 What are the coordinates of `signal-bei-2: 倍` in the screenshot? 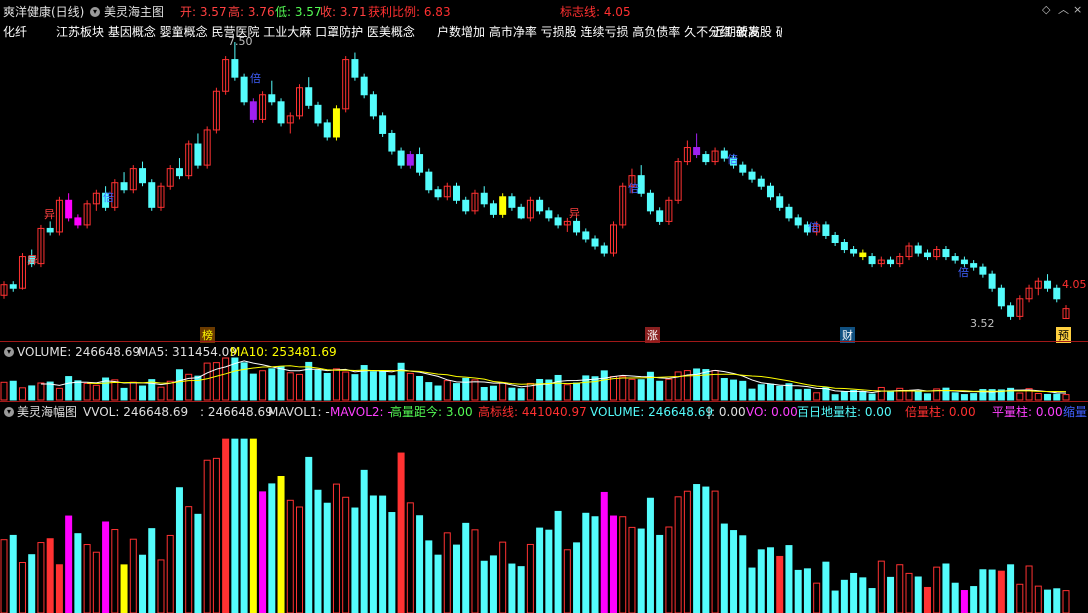 It's located at (108, 197).